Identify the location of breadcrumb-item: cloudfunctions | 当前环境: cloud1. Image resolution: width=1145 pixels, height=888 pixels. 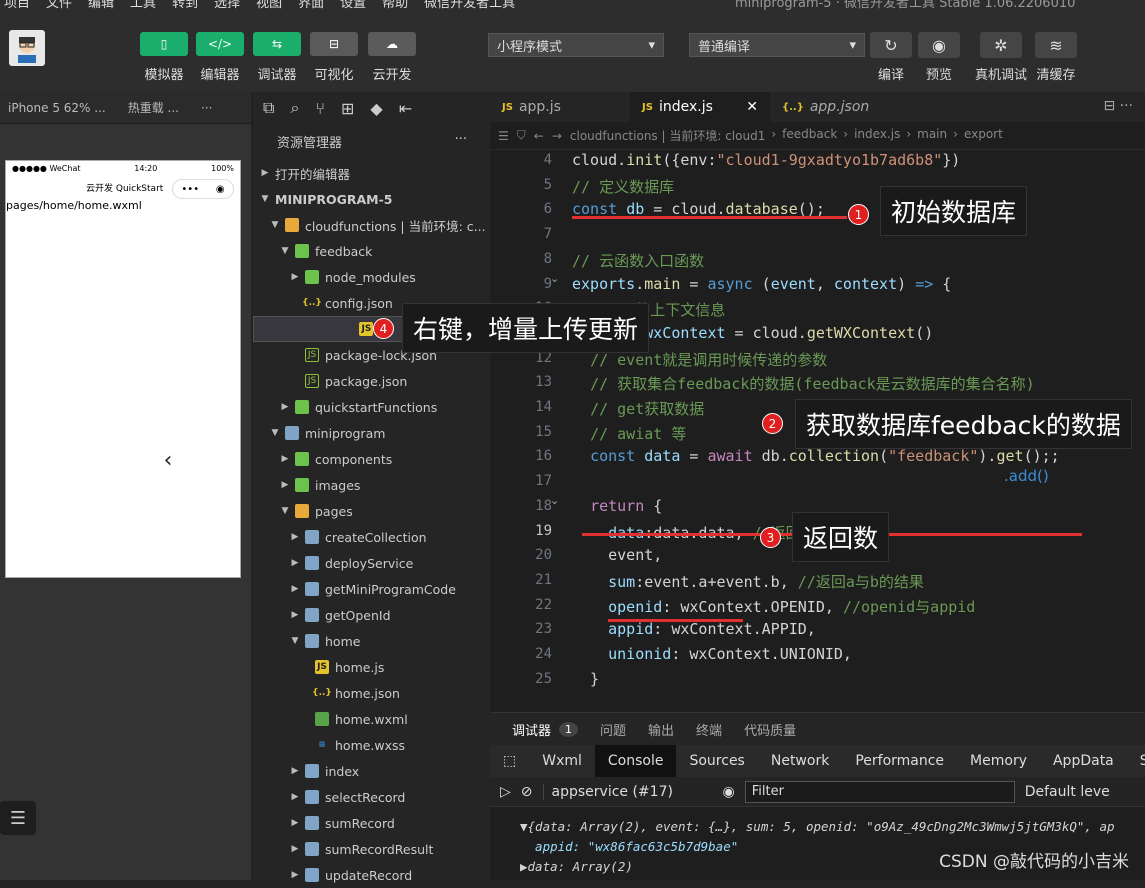
(667, 135).